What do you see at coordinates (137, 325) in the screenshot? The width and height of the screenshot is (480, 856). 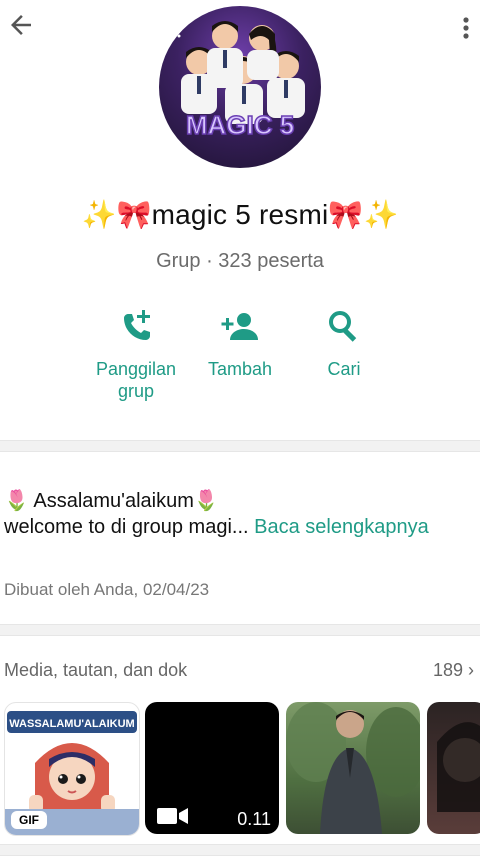 I see `call-add-icon` at bounding box center [137, 325].